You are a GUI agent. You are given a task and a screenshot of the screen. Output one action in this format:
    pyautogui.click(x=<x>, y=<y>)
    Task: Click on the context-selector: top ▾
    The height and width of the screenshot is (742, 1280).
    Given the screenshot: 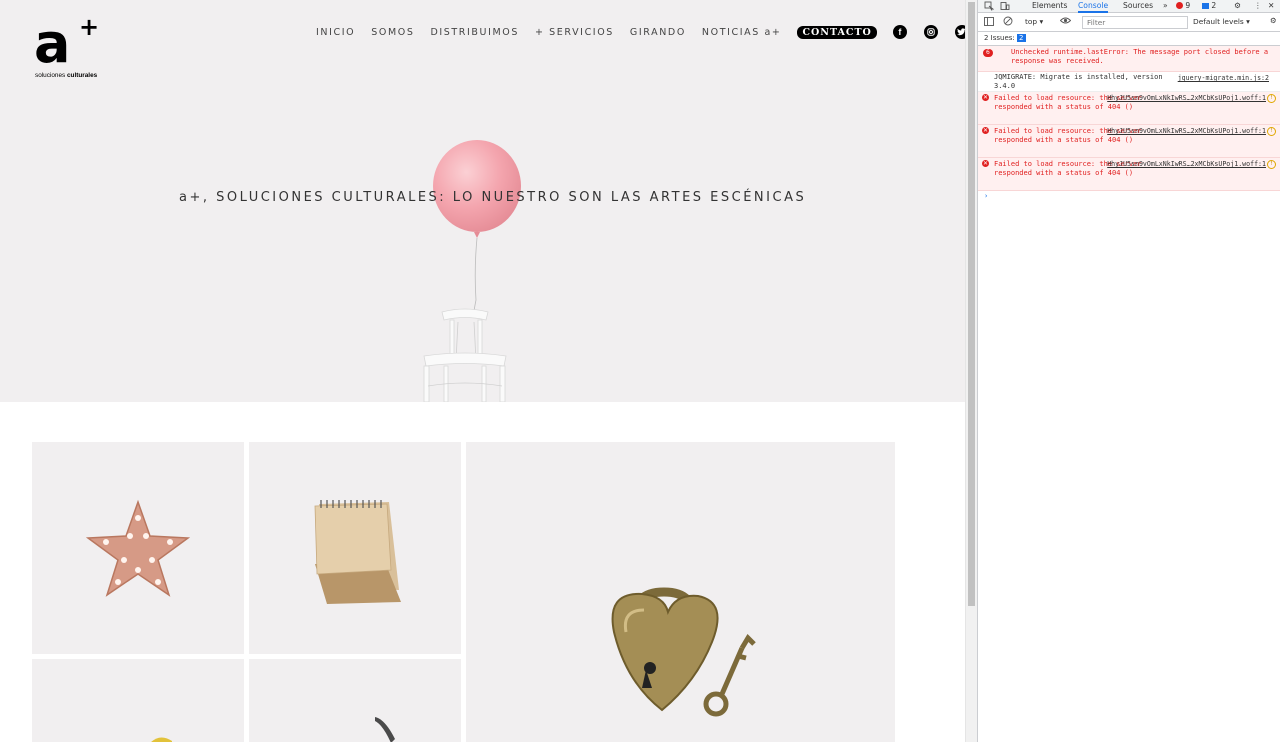 What is the action you would take?
    pyautogui.click(x=1034, y=21)
    